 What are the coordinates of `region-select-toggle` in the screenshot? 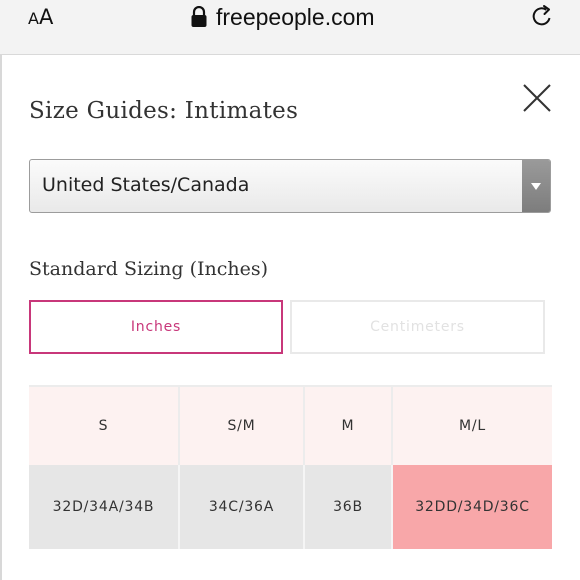 It's located at (536, 186).